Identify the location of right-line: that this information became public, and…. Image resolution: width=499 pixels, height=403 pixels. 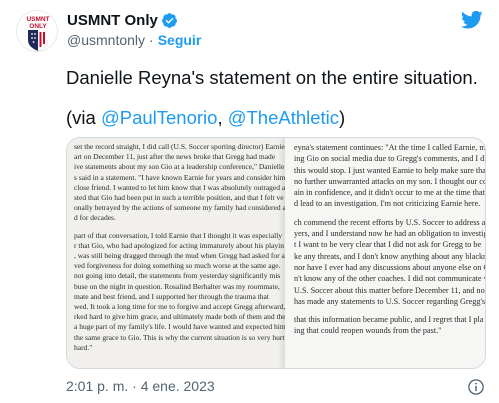
(389, 320).